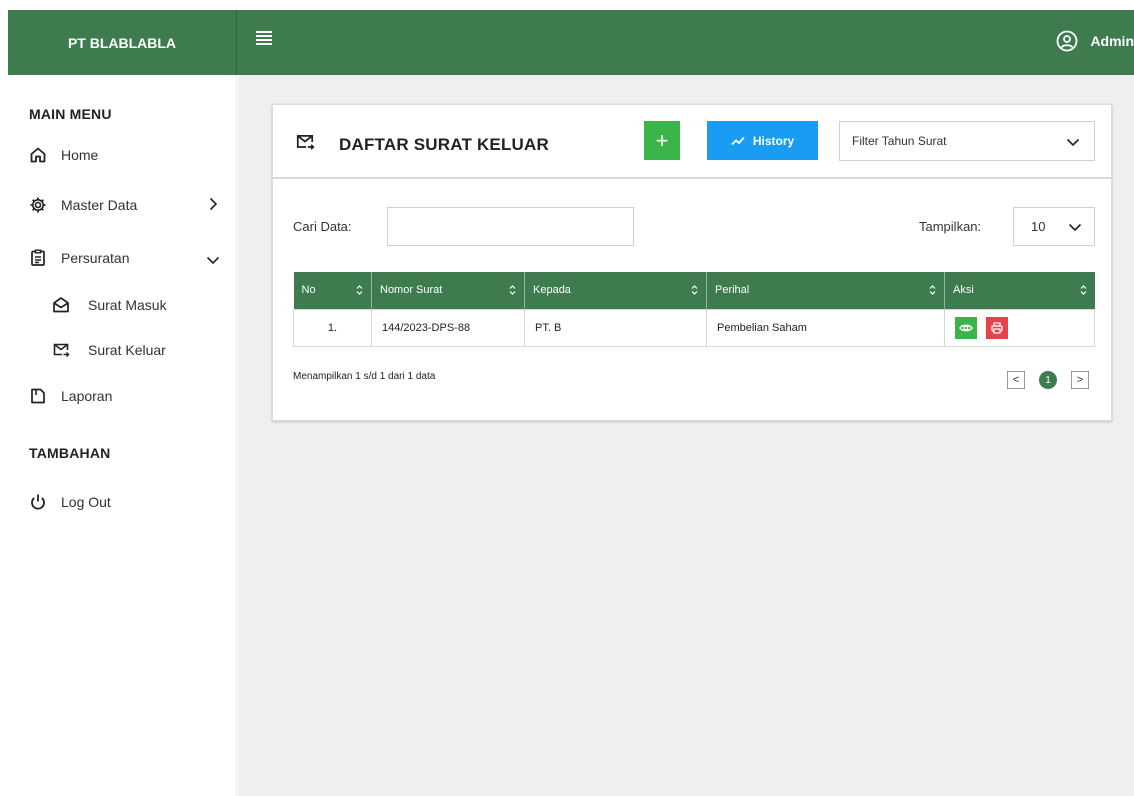 This screenshot has height=796, width=1134. I want to click on main-menu-title: MAIN MENU, so click(70, 114).